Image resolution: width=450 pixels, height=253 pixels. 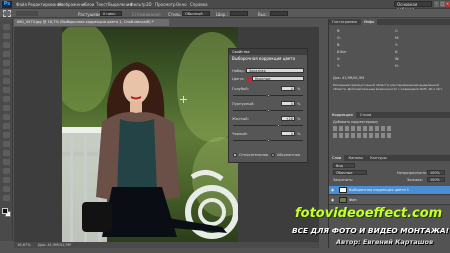 What do you see at coordinates (6, 63) in the screenshot?
I see `crop-tool-icon` at bounding box center [6, 63].